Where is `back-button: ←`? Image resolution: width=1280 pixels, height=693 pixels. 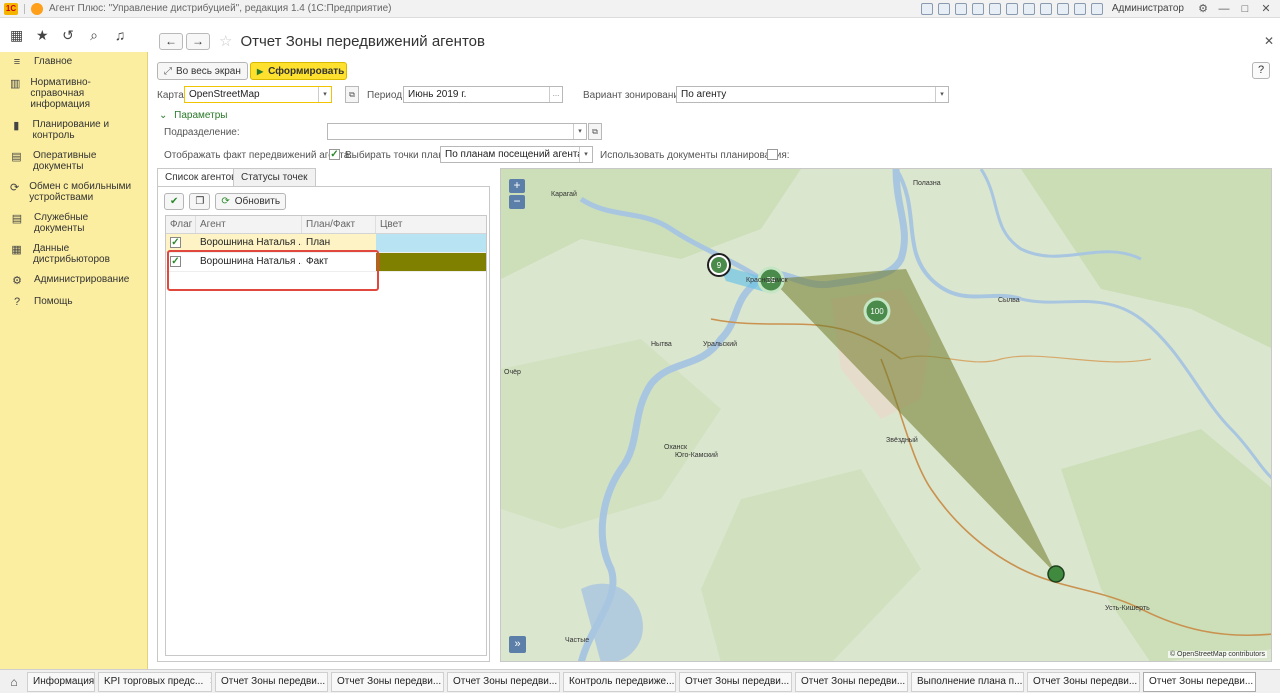
back-button: ← is located at coordinates (171, 41).